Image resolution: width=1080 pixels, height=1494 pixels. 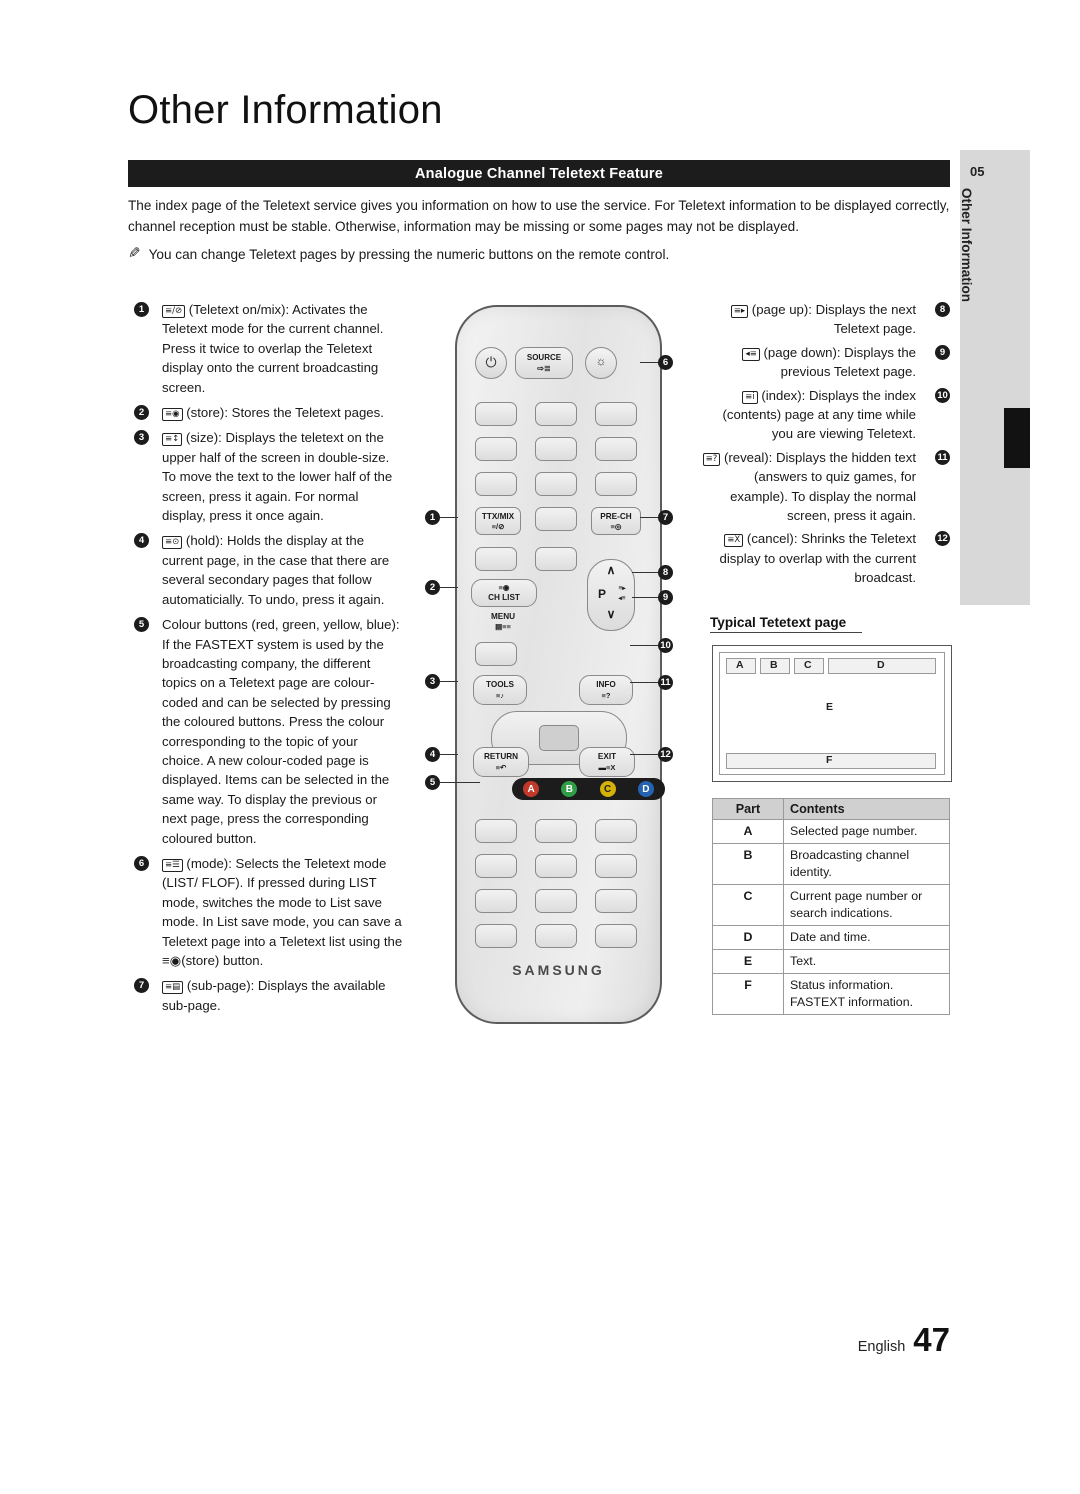 I want to click on tools-icon: ≡♪, so click(x=500, y=695).